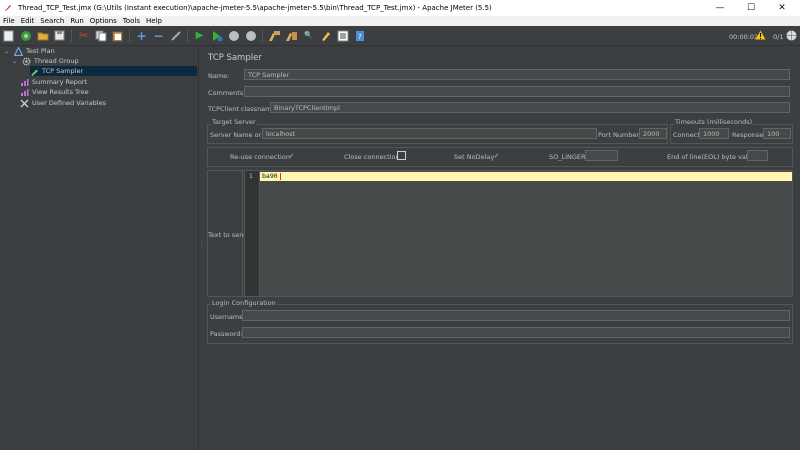 This screenshot has width=800, height=450. Describe the element at coordinates (429, 133) in the screenshot. I see `server-input: localhost` at that location.